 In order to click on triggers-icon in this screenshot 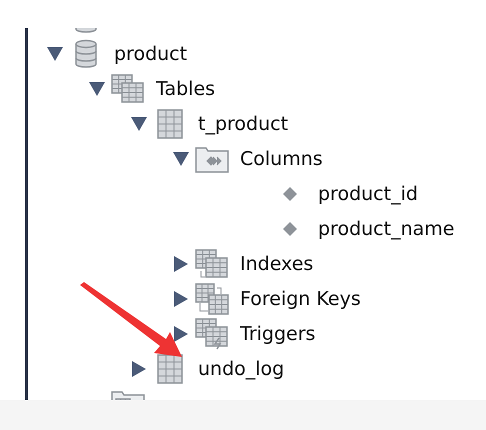, I will do `click(212, 334)`.